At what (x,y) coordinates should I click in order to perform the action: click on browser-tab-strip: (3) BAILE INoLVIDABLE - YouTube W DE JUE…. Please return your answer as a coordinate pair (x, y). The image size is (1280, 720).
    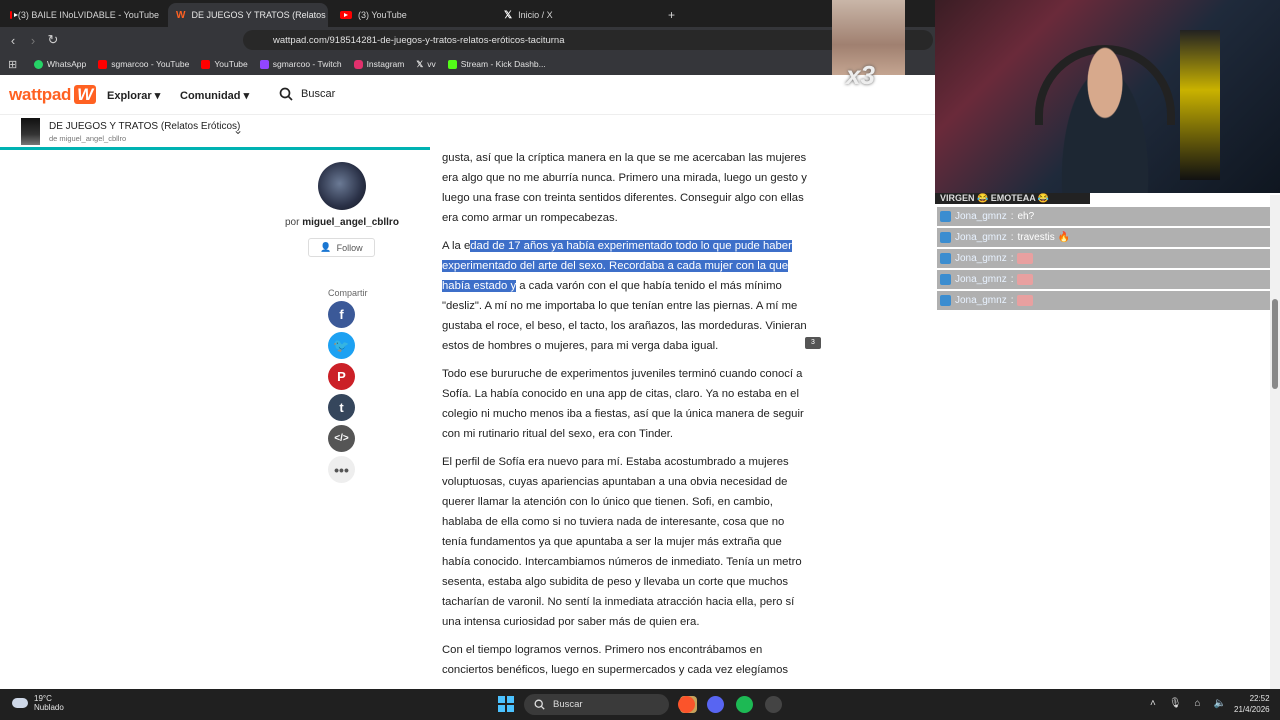
    Looking at the image, I should click on (467, 13).